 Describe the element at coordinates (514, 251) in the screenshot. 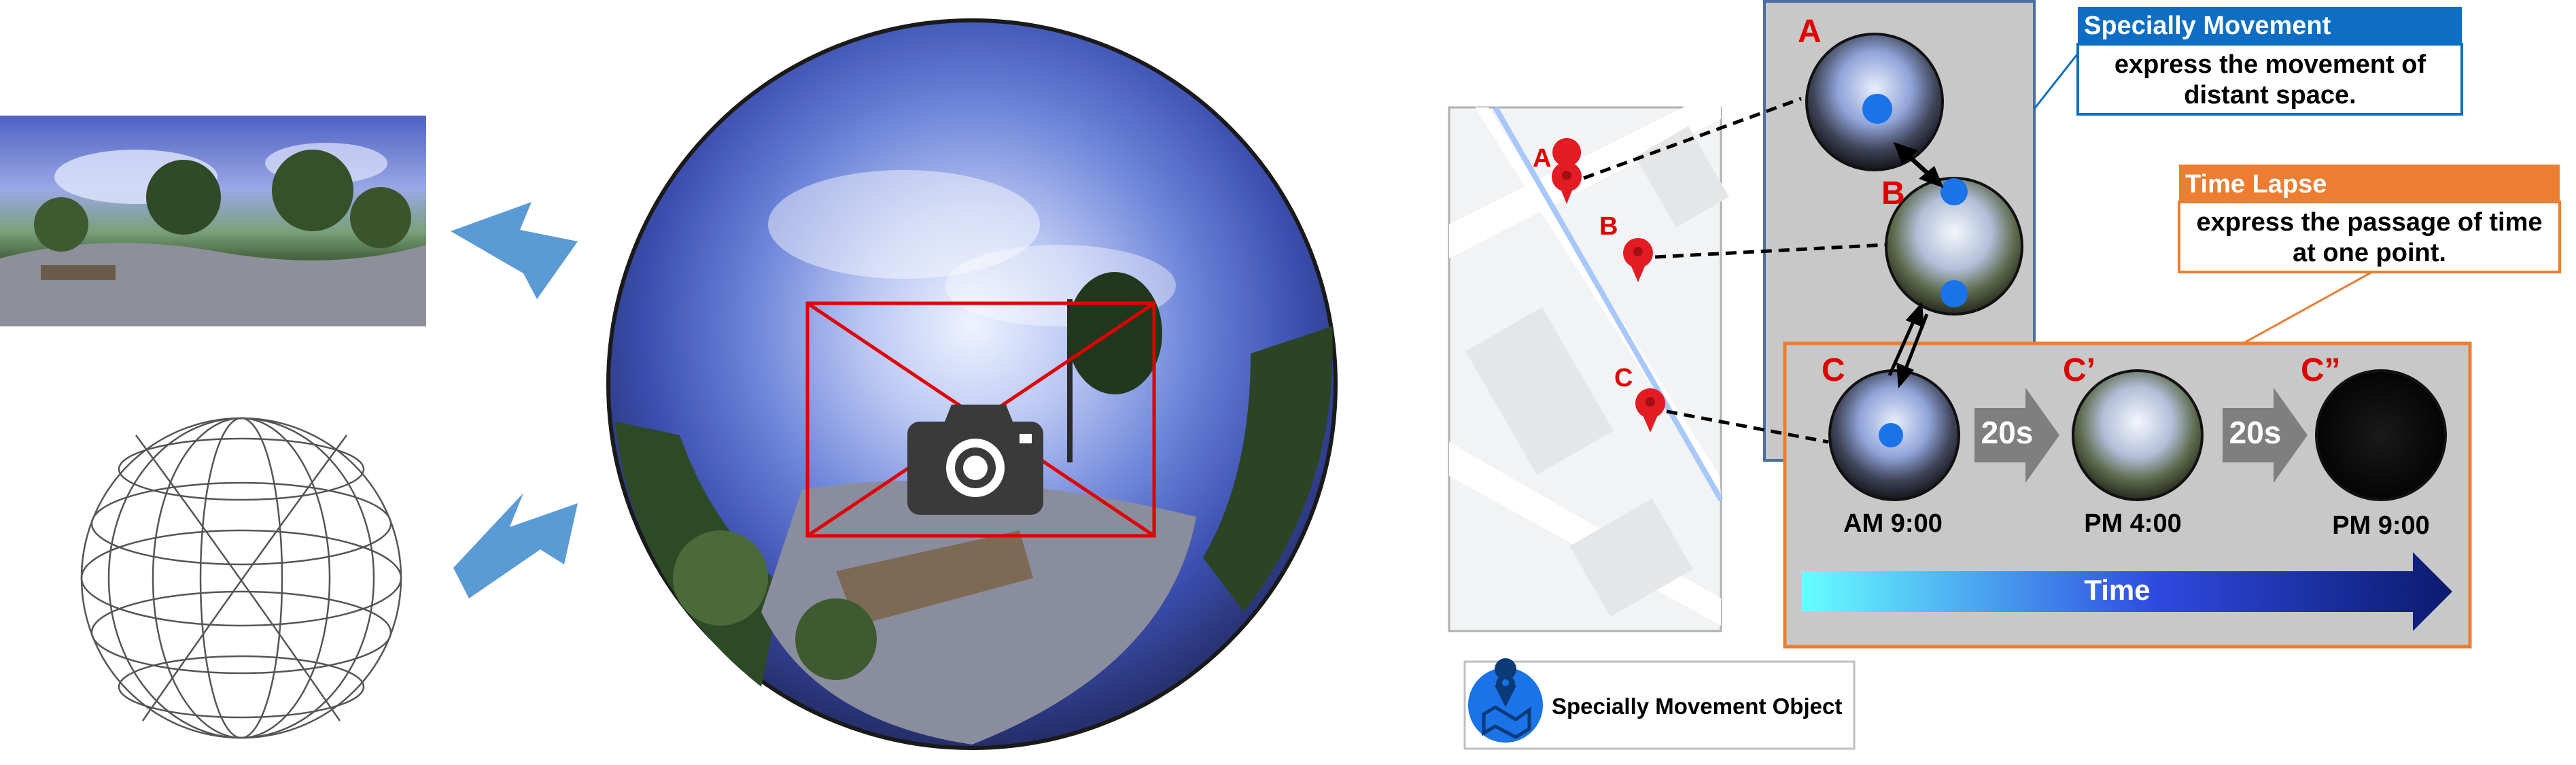

I see `arrow-to-fisheye-top` at that location.